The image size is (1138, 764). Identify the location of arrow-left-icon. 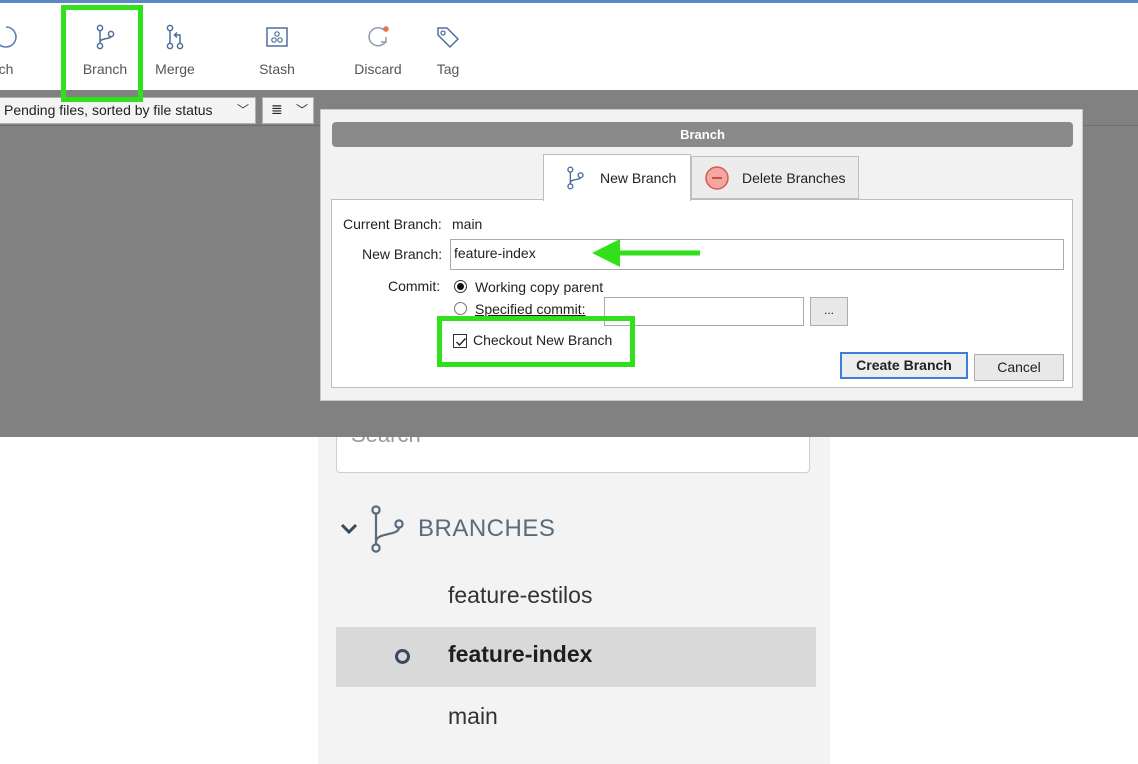
(646, 253).